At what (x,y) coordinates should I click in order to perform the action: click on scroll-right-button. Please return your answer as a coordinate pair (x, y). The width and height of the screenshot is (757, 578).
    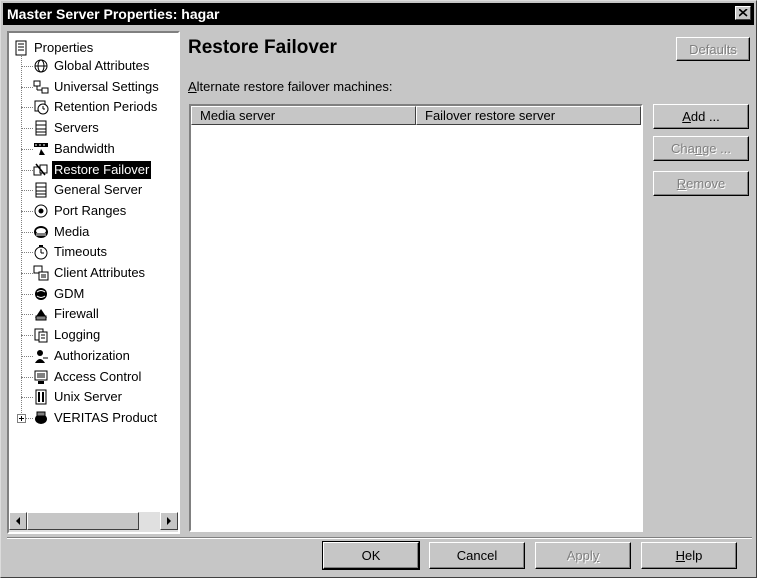
    Looking at the image, I should click on (169, 521).